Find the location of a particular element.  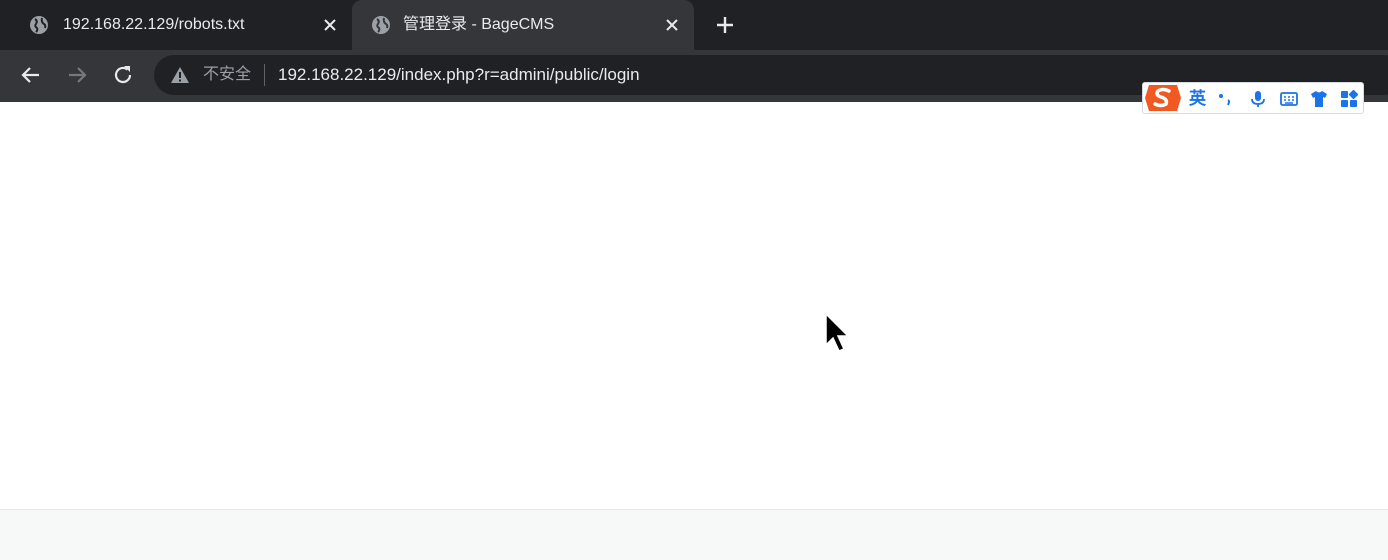

page-footer-strip is located at coordinates (694, 534).